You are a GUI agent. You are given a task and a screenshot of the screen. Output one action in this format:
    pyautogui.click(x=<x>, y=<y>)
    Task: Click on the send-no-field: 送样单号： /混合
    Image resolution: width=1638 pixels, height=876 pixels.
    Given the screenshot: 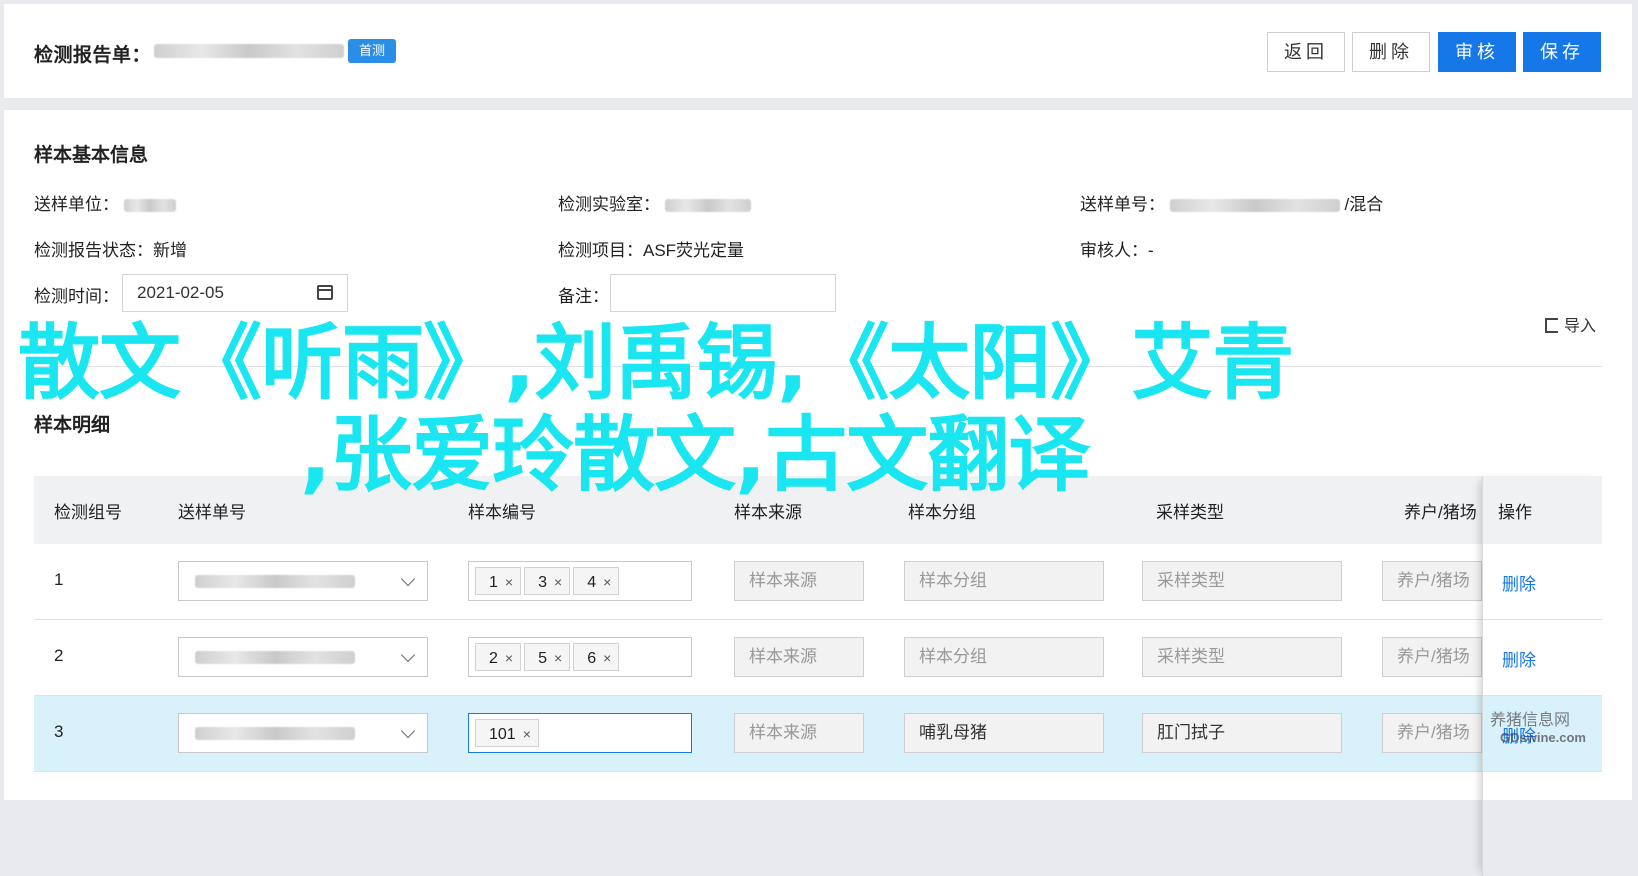 What is the action you would take?
    pyautogui.click(x=1231, y=202)
    